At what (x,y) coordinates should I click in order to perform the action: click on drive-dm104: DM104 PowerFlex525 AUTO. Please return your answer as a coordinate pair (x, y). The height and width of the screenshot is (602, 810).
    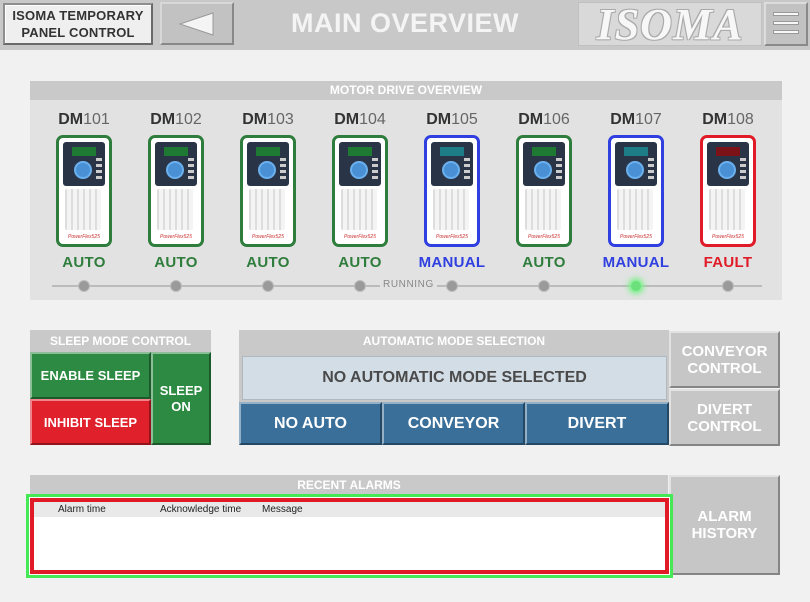
    Looking at the image, I should click on (360, 191).